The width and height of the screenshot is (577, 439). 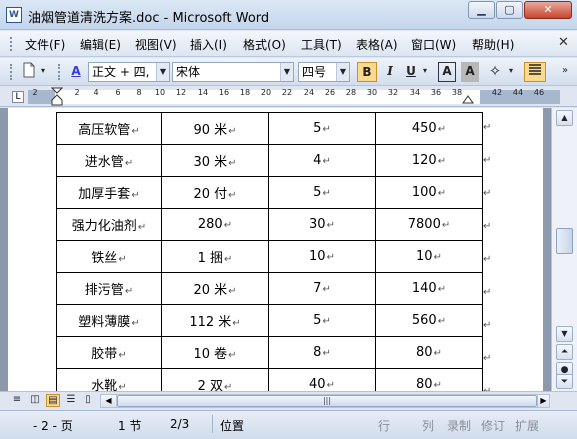 What do you see at coordinates (215, 379) in the screenshot?
I see `quantity-cell: 2 双↵` at bounding box center [215, 379].